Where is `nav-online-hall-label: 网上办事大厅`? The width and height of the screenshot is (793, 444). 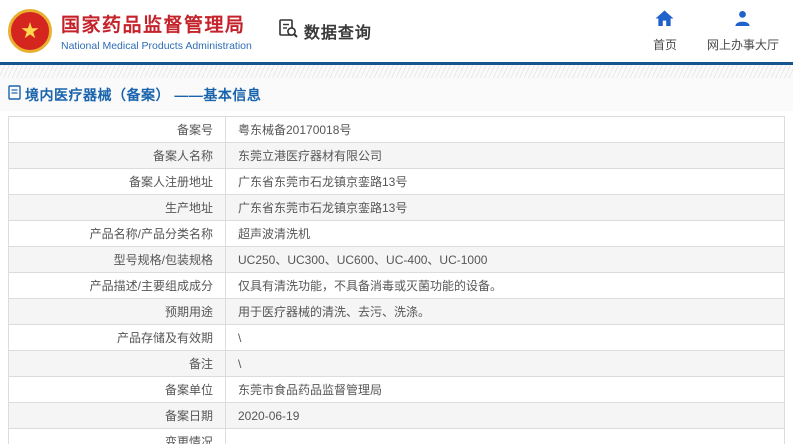
nav-online-hall-label: 网上办事大厅 is located at coordinates (742, 44).